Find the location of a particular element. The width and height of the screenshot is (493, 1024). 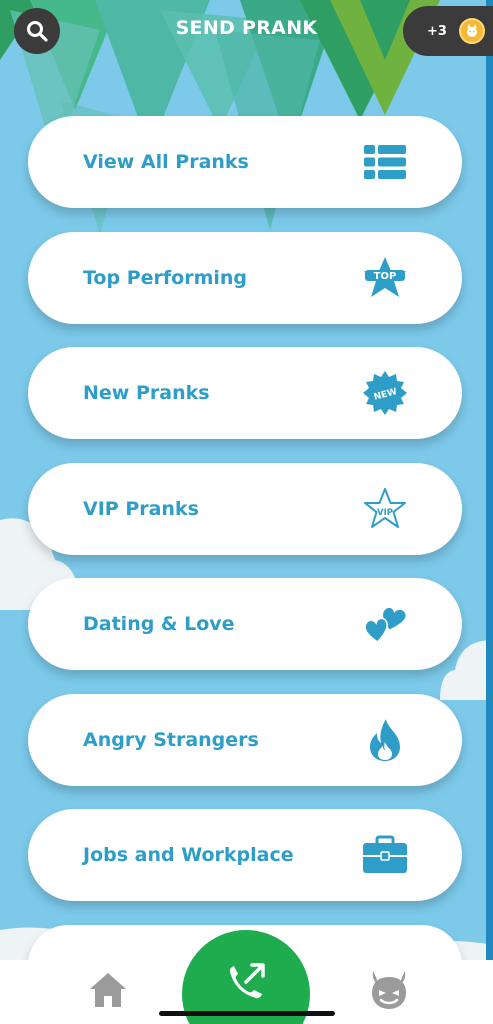

menu-item-view-all-pranks: View All Pranks is located at coordinates (245, 162).